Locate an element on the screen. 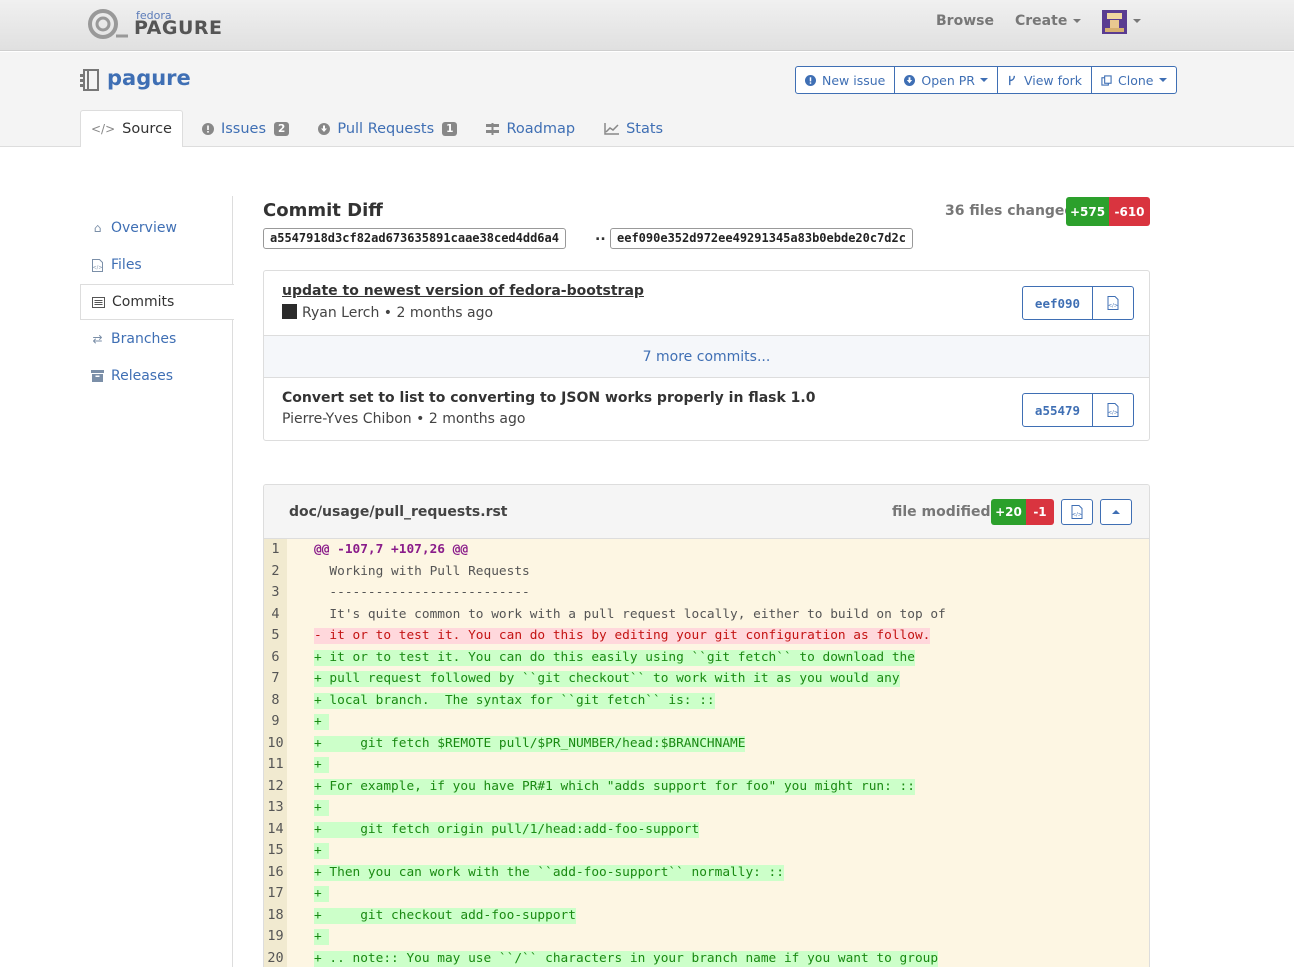 This screenshot has width=1294, height=967. diff-file-name: doc/usage/pull_requests.rst is located at coordinates (398, 512).